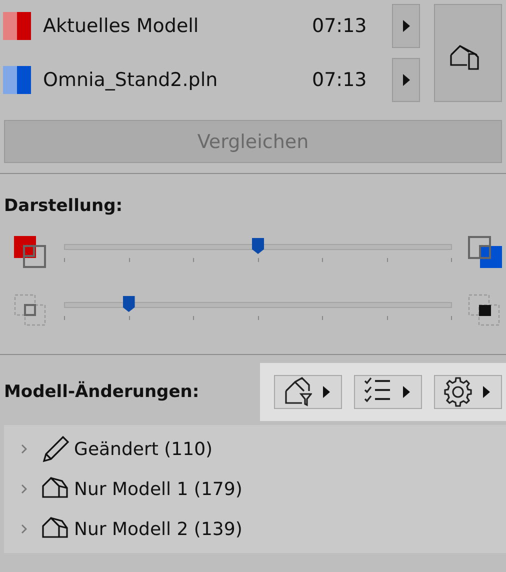 The height and width of the screenshot is (572, 506). Describe the element at coordinates (255, 449) in the screenshot. I see `tree-item: Geändert (110)` at that location.